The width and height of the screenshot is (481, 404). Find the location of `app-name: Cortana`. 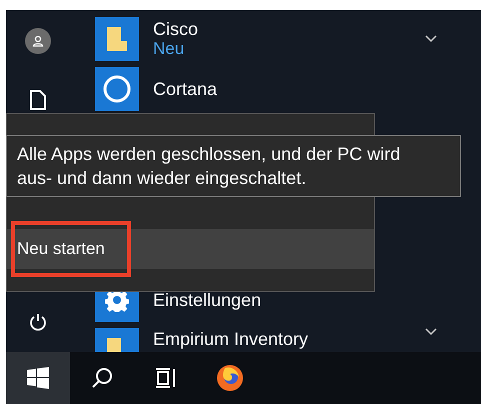

app-name: Cortana is located at coordinates (295, 89).